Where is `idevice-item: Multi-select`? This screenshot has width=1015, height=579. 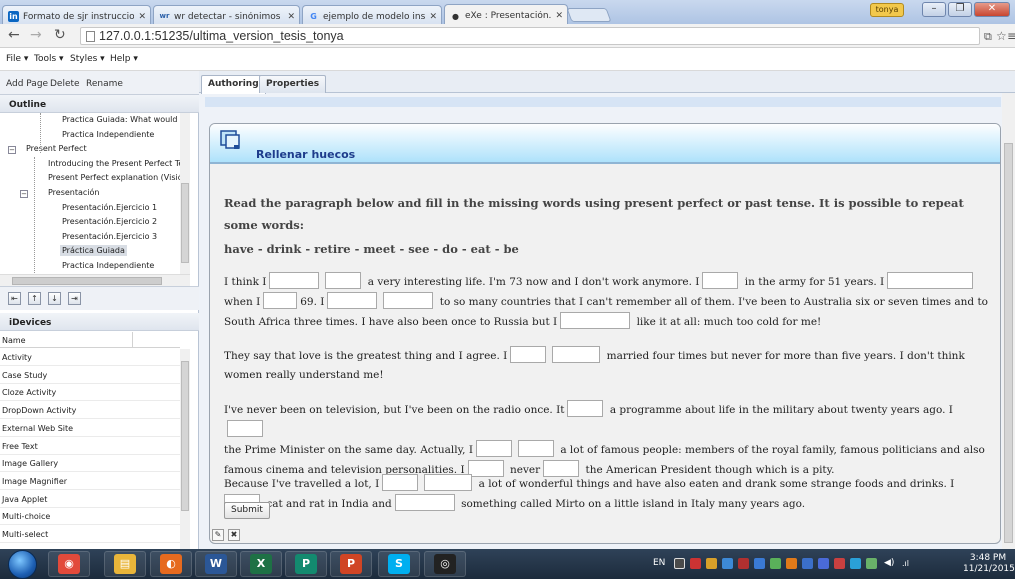
idevice-item: Multi-select is located at coordinates (90, 534).